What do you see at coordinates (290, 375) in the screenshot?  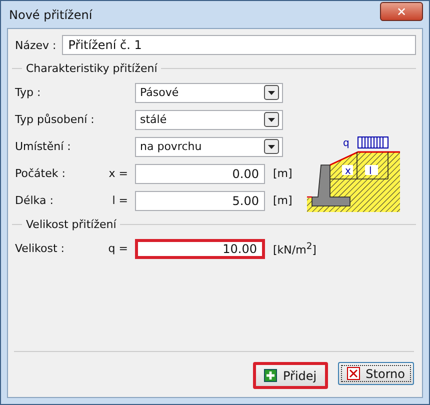 I see `add-button: Přidej` at bounding box center [290, 375].